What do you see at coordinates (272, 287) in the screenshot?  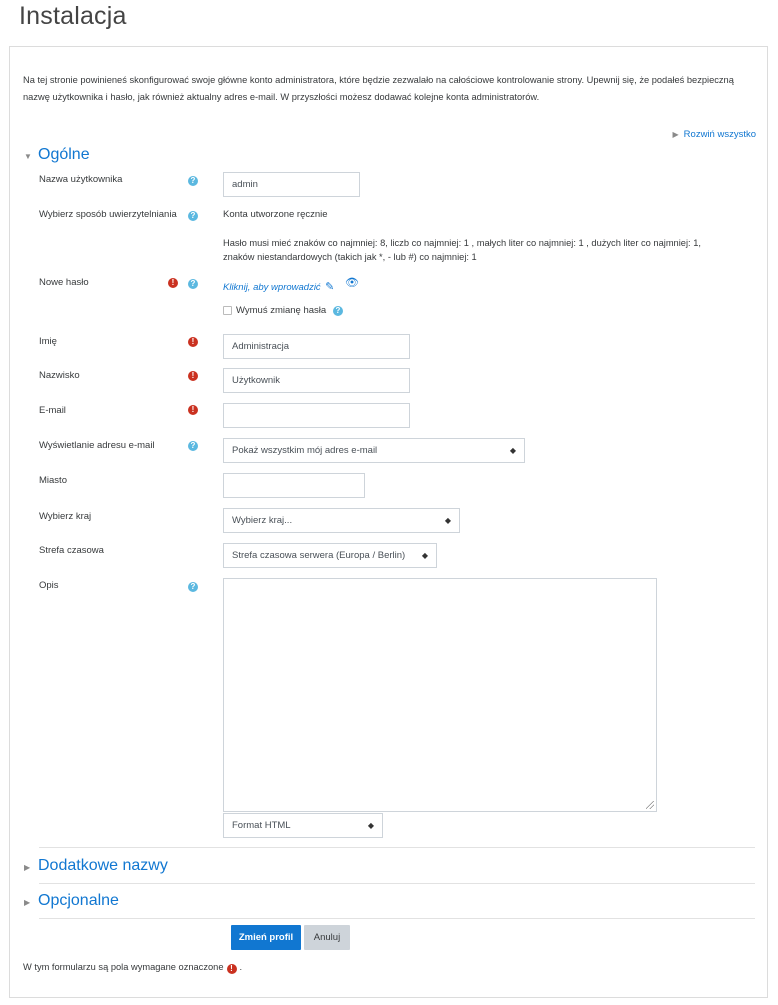 I see `new-password-link: Kliknij, aby wprowadzić` at bounding box center [272, 287].